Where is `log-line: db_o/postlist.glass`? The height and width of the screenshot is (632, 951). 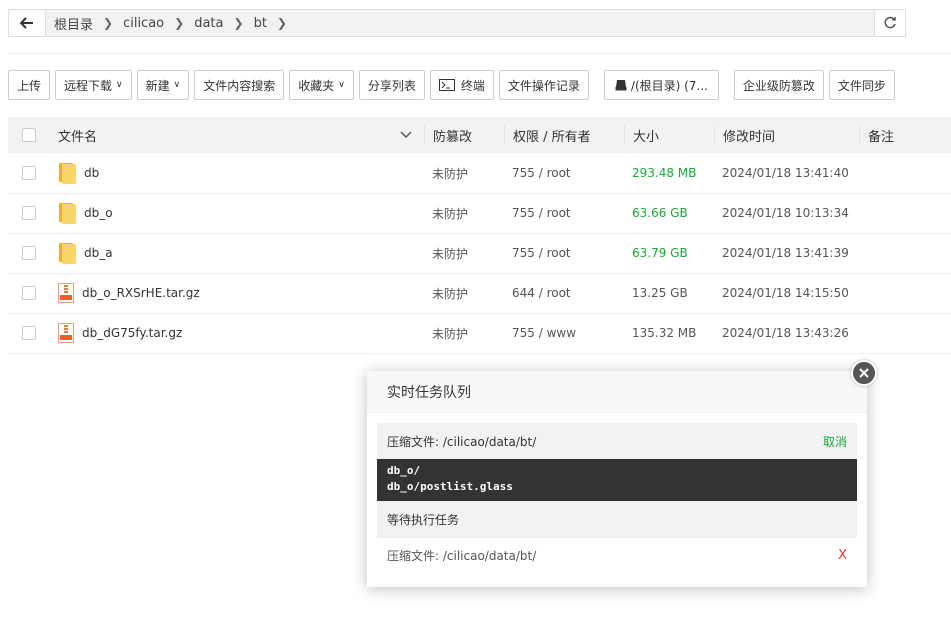 log-line: db_o/postlist.glass is located at coordinates (450, 486).